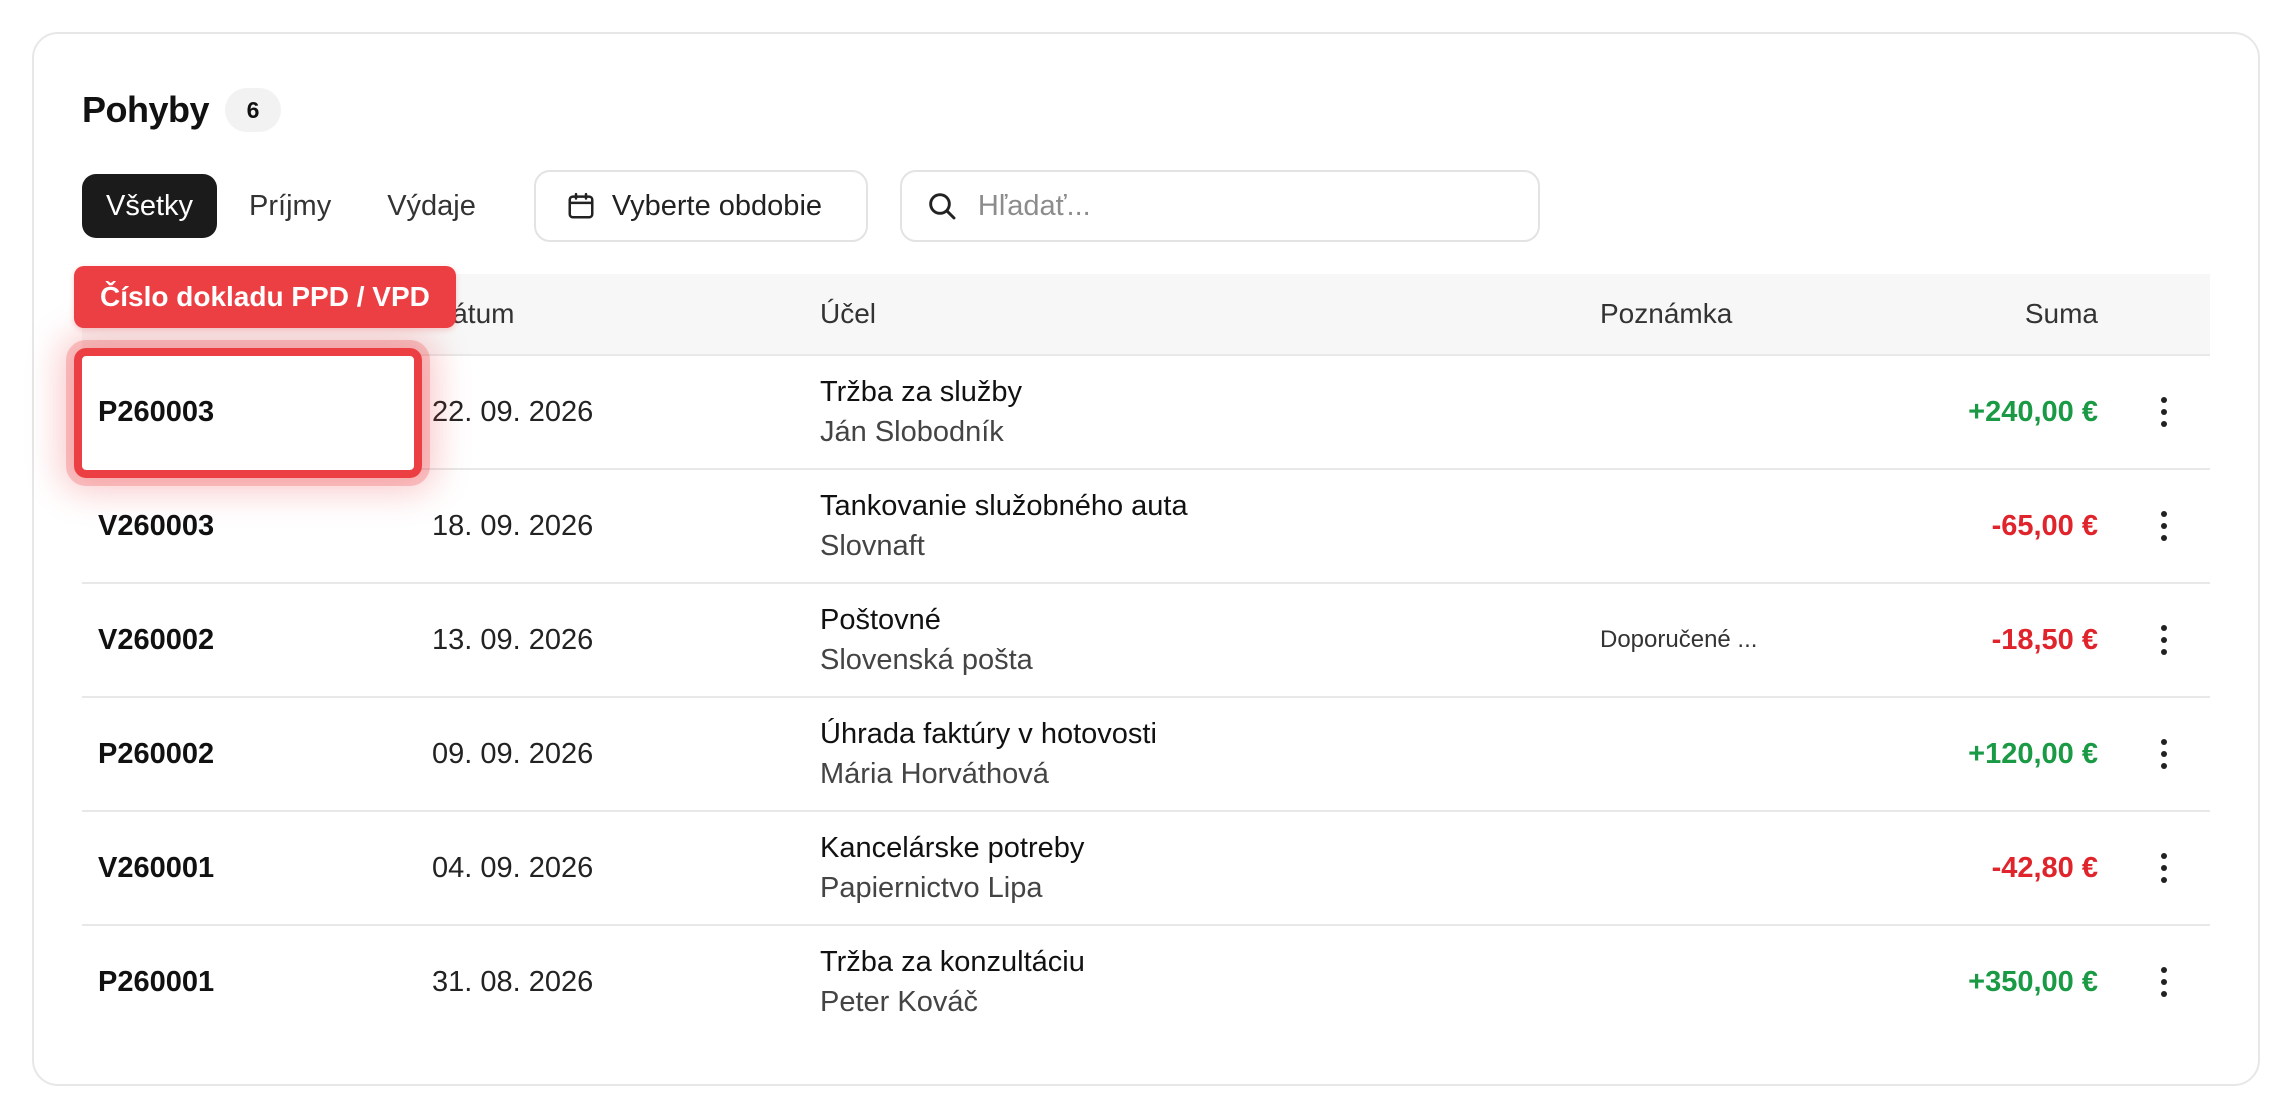 This screenshot has width=2292, height=1118. I want to click on amount-cell: +350,00 €, so click(2033, 981).